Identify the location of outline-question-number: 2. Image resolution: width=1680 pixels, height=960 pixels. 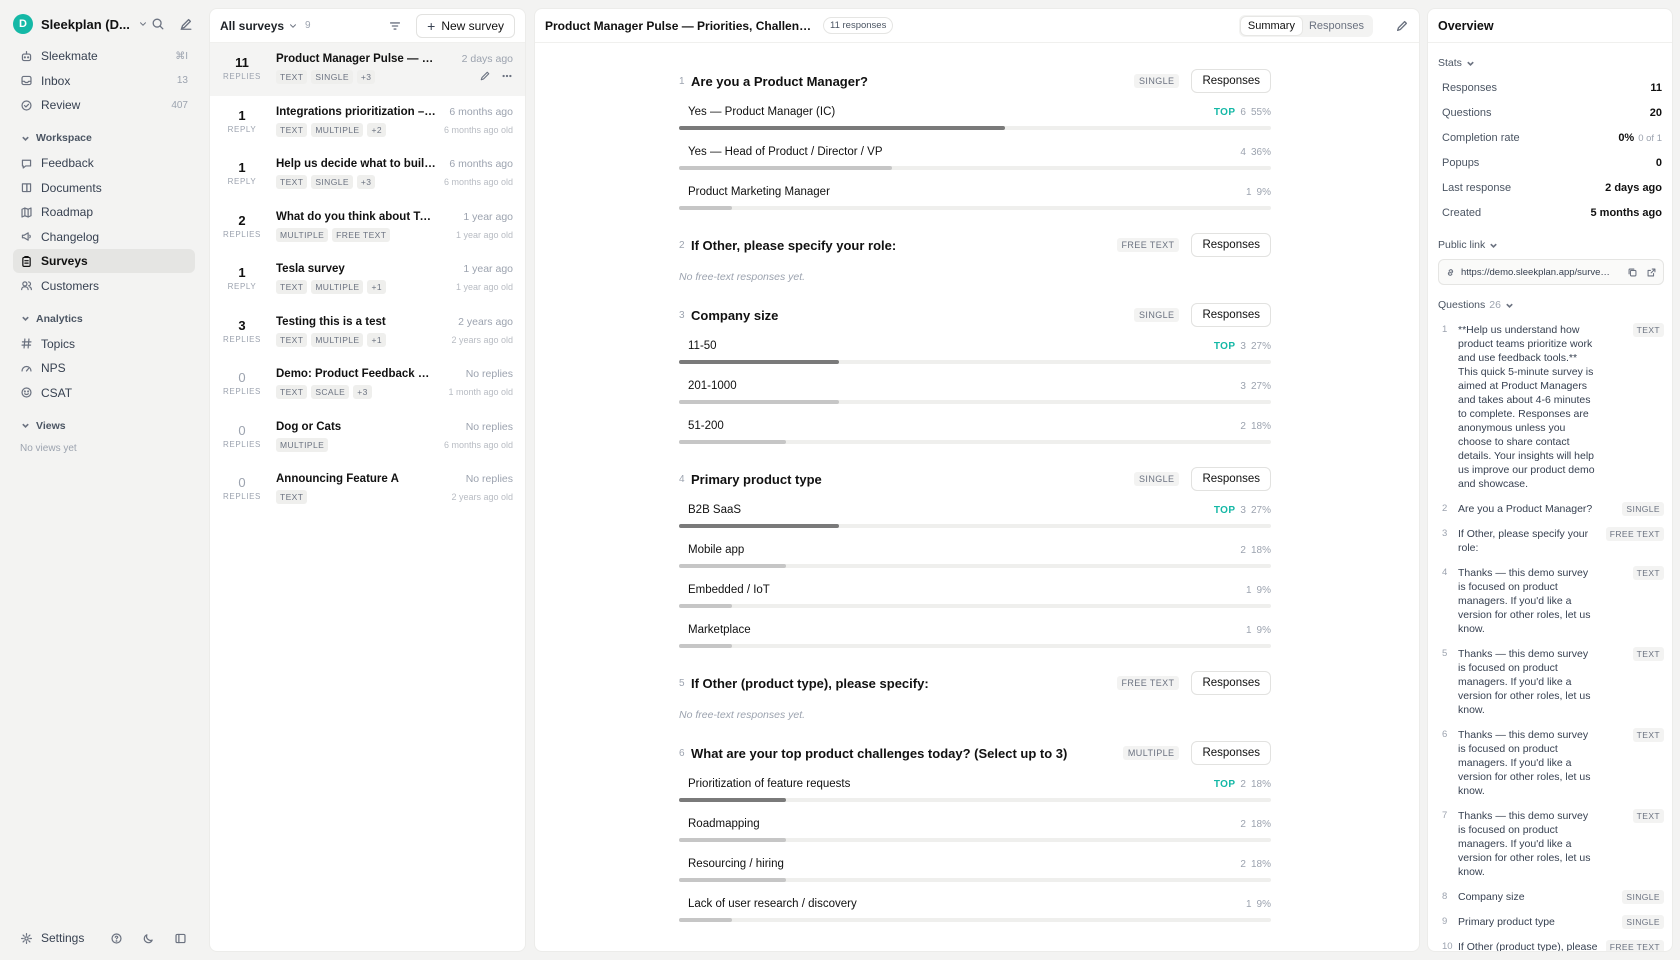
(1445, 508).